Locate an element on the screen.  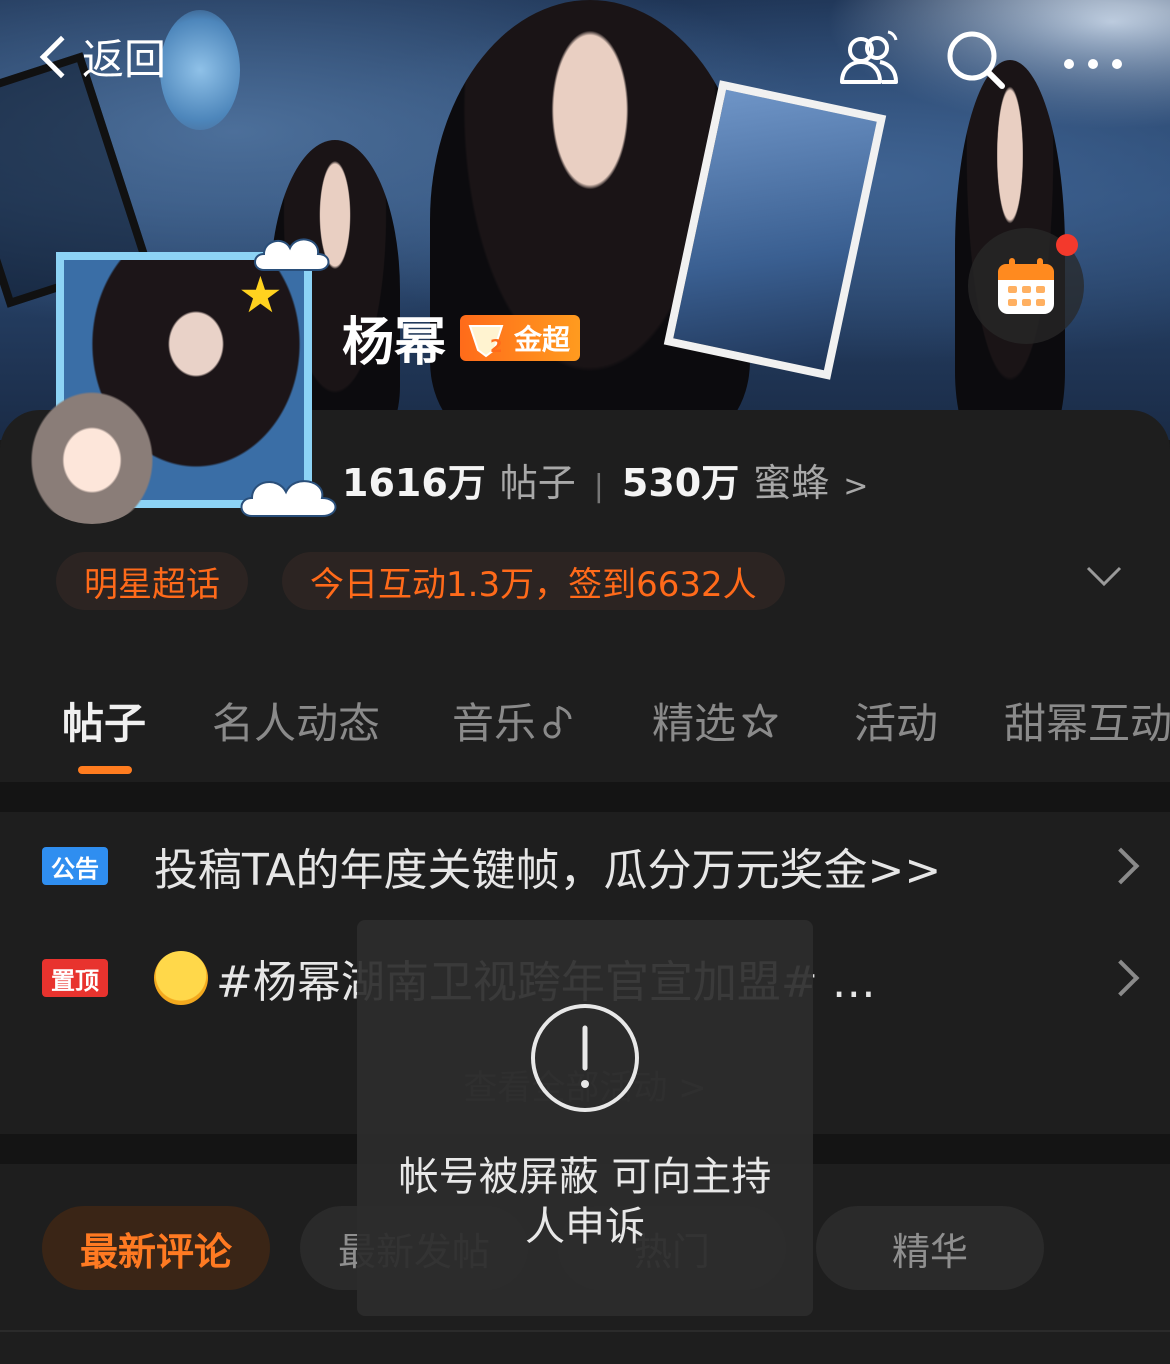
announcement-item: 公告 投稿TA的年度关键帧，瓜分万元奖金>> is located at coordinates (585, 866).